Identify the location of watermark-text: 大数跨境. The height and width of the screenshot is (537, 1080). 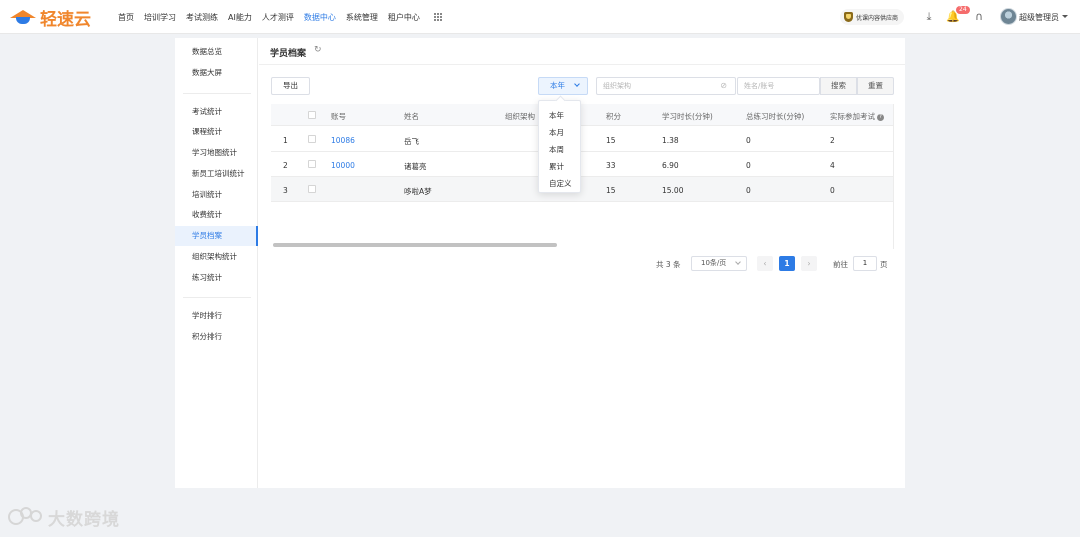
(84, 519).